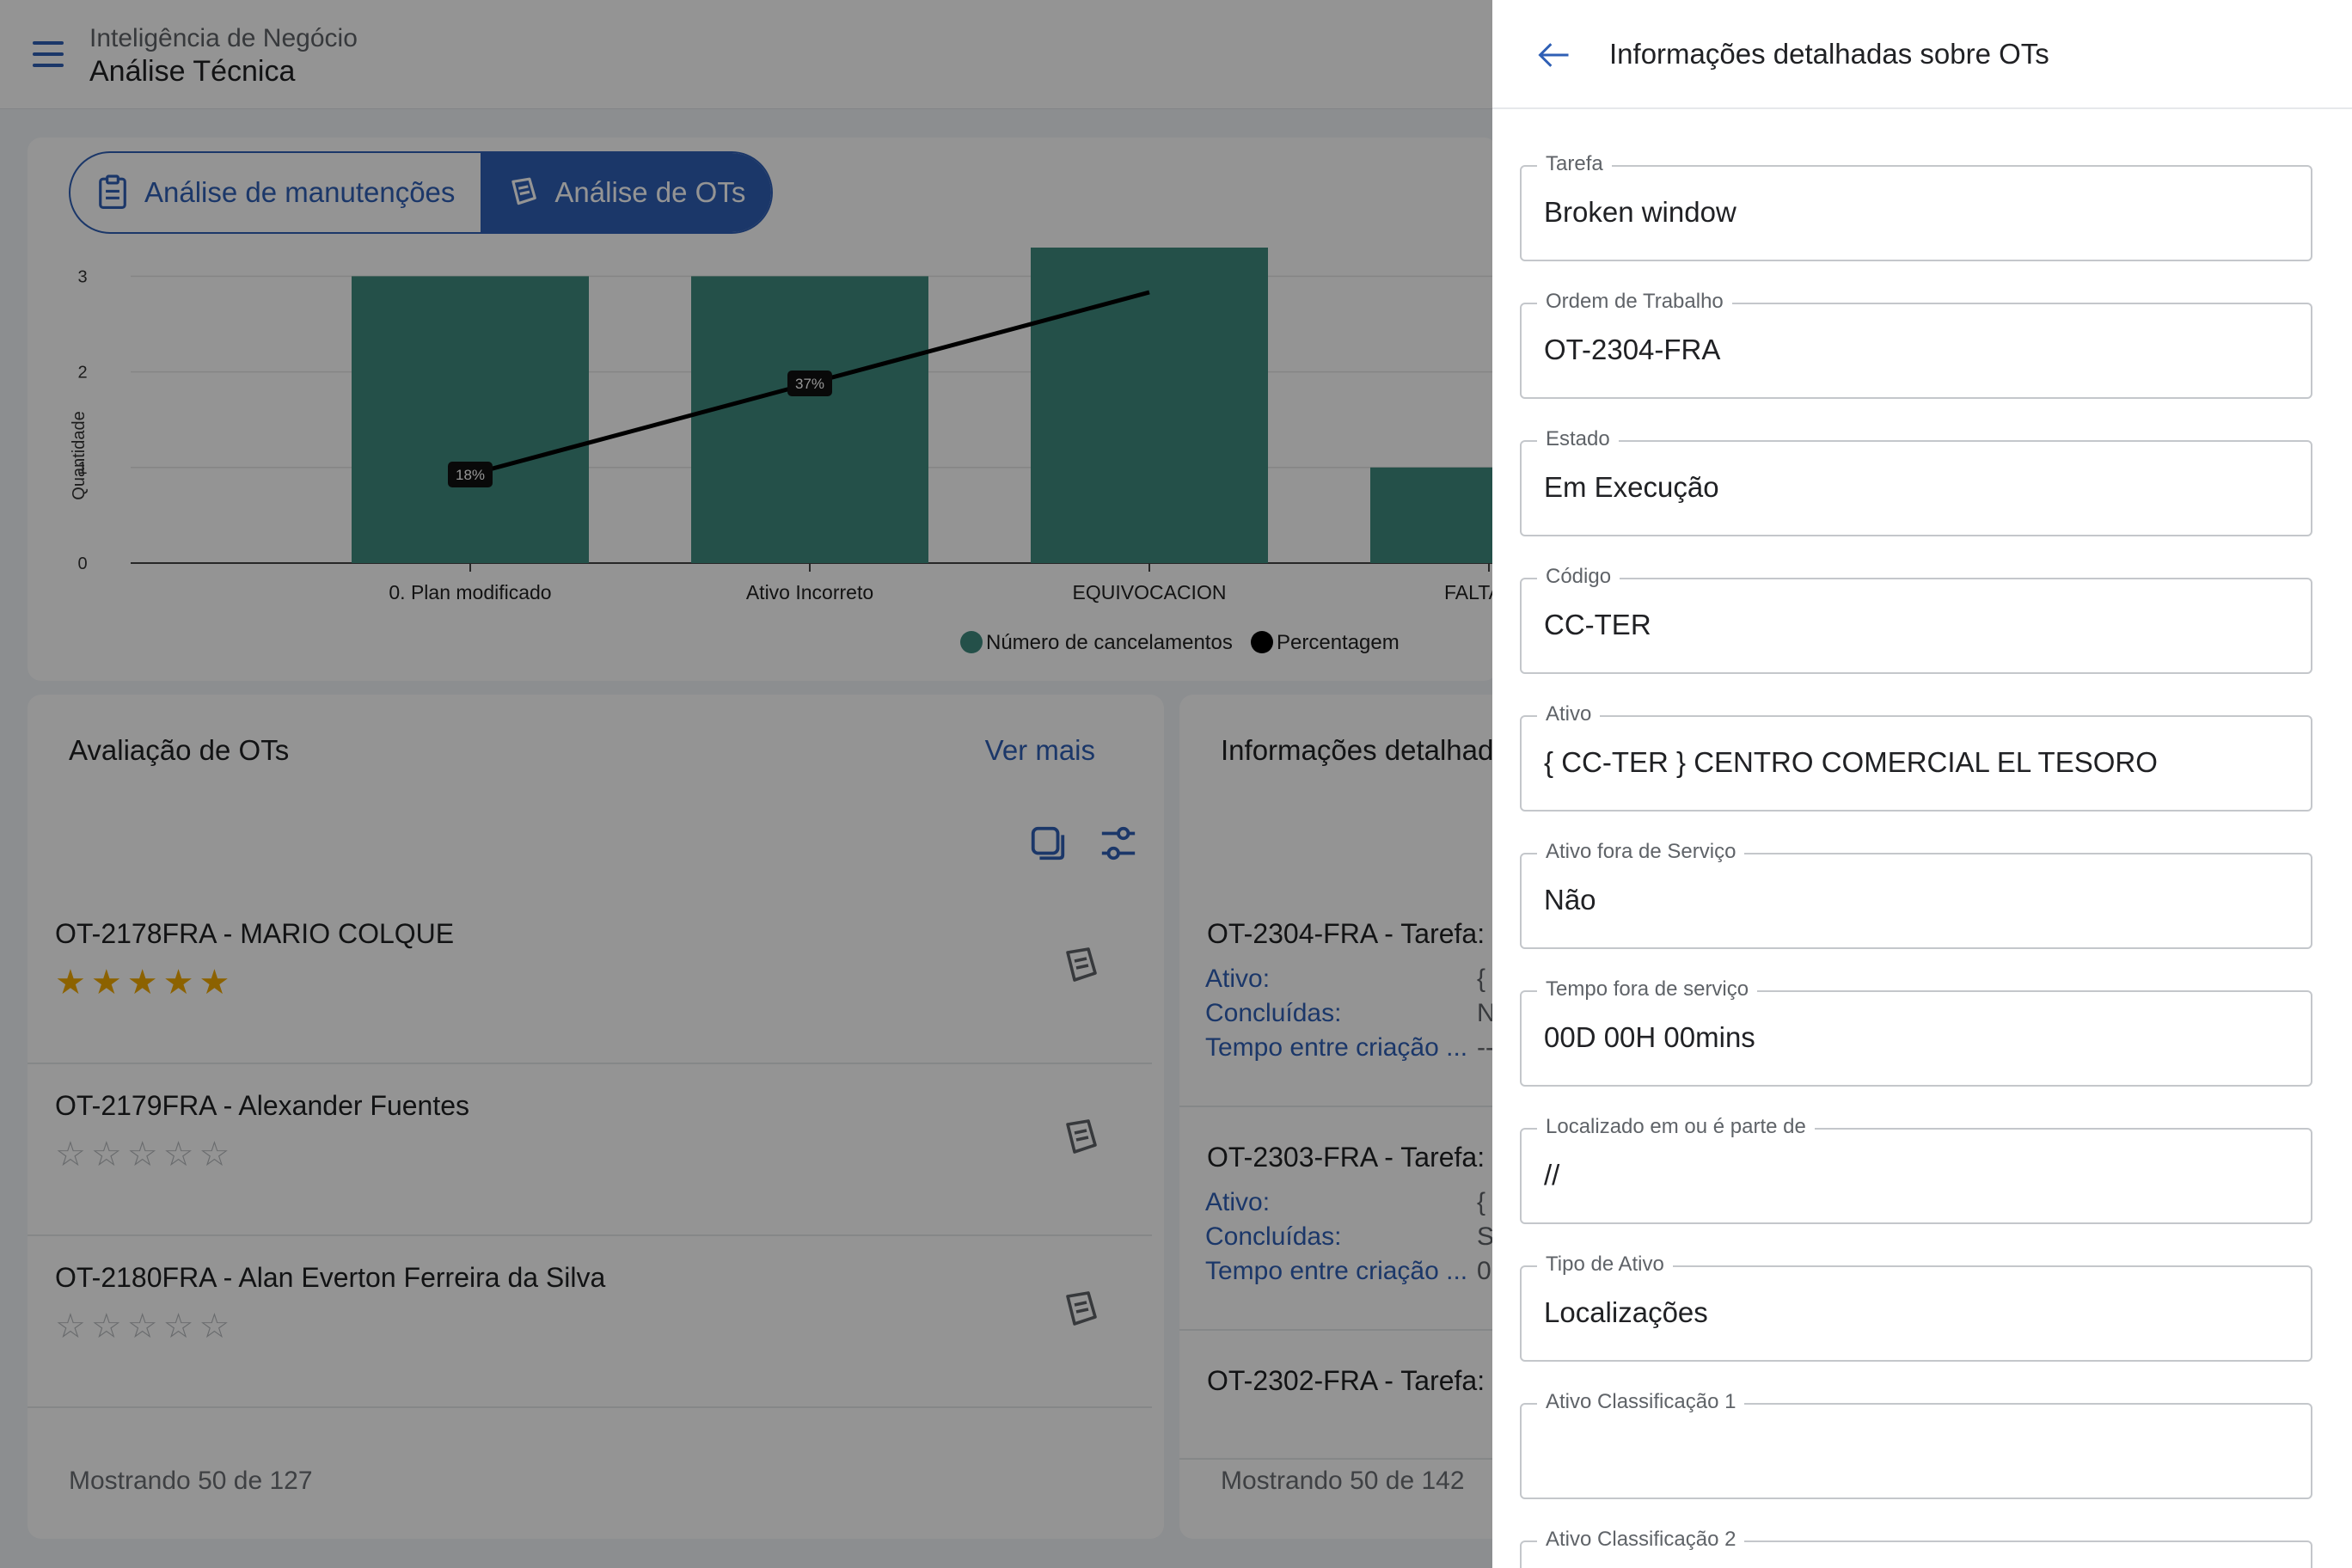 This screenshot has height=1568, width=2352. What do you see at coordinates (1851, 762) in the screenshot?
I see `drawer-field-value: { CC-TER } CENTRO COMERCIAL EL TESORO` at bounding box center [1851, 762].